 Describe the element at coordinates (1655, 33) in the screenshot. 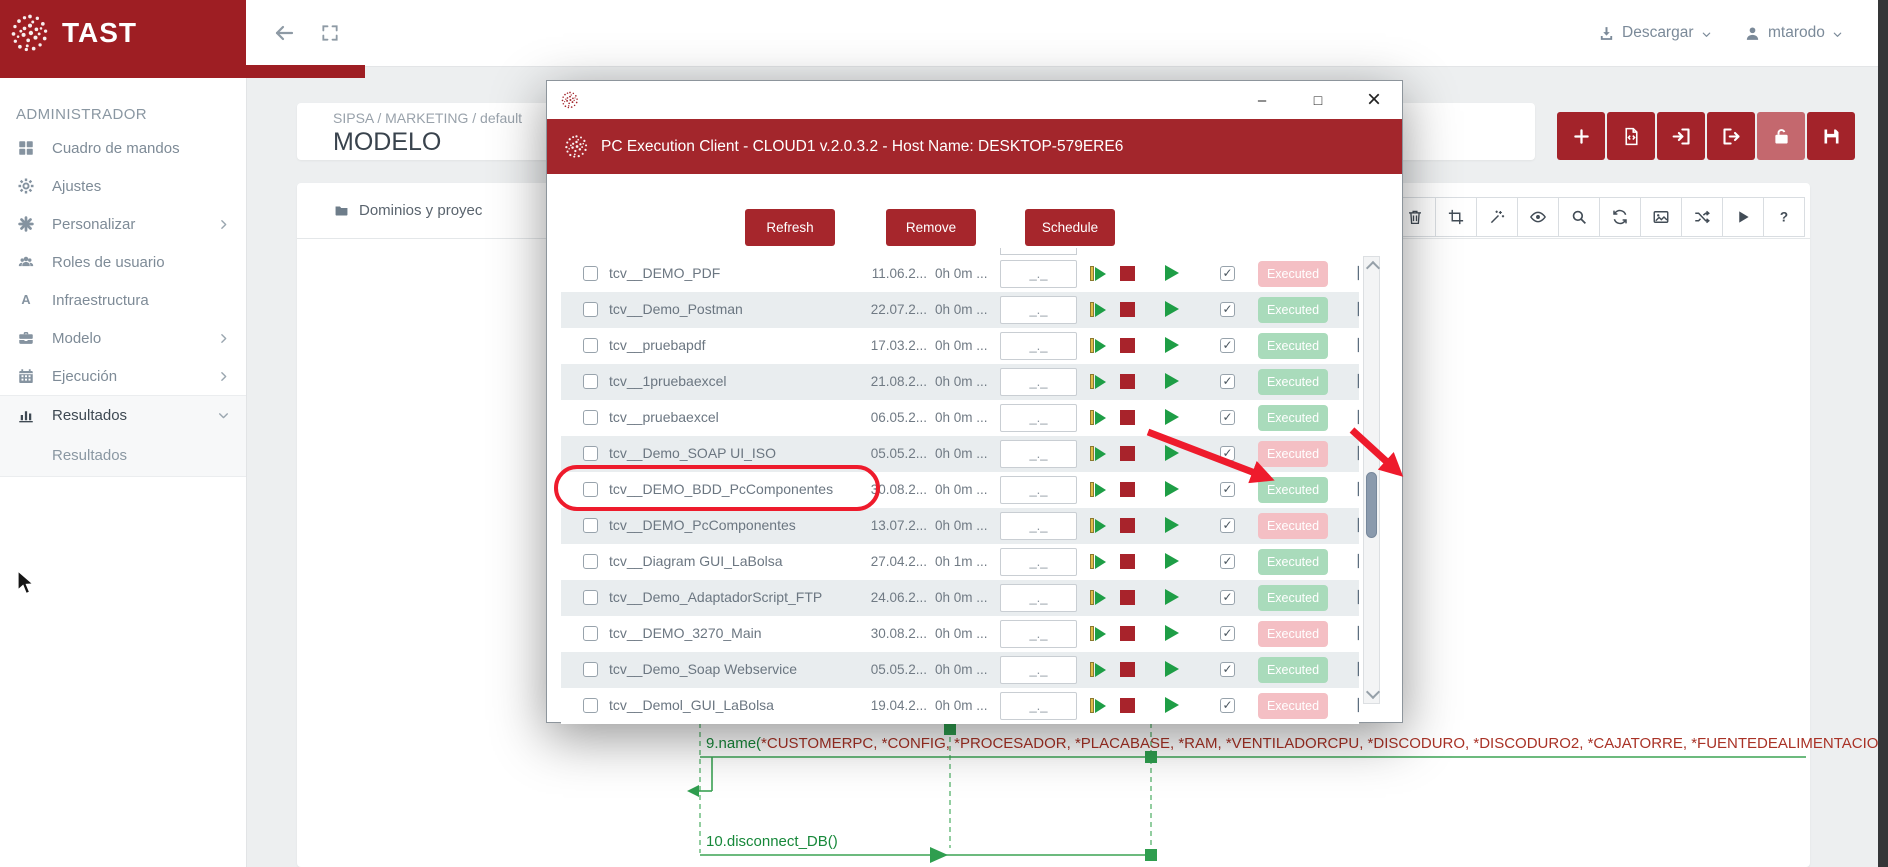

I see `download-menu: Descargar` at that location.